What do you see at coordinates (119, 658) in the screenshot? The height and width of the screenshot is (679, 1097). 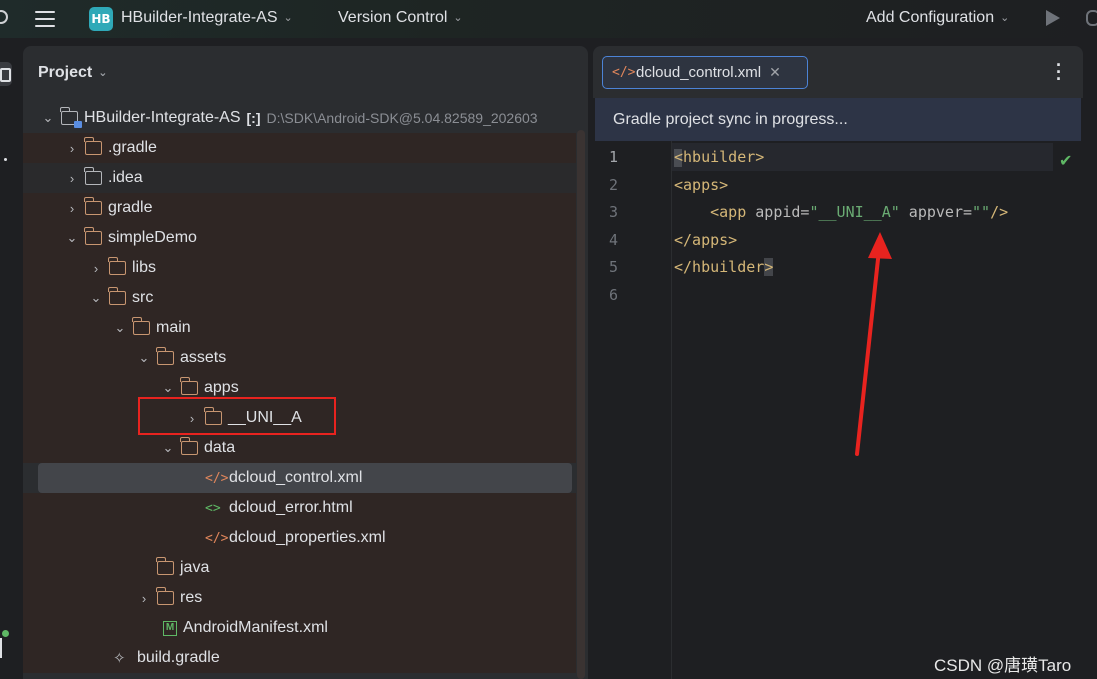 I see `gradle-file-icon: ✧` at bounding box center [119, 658].